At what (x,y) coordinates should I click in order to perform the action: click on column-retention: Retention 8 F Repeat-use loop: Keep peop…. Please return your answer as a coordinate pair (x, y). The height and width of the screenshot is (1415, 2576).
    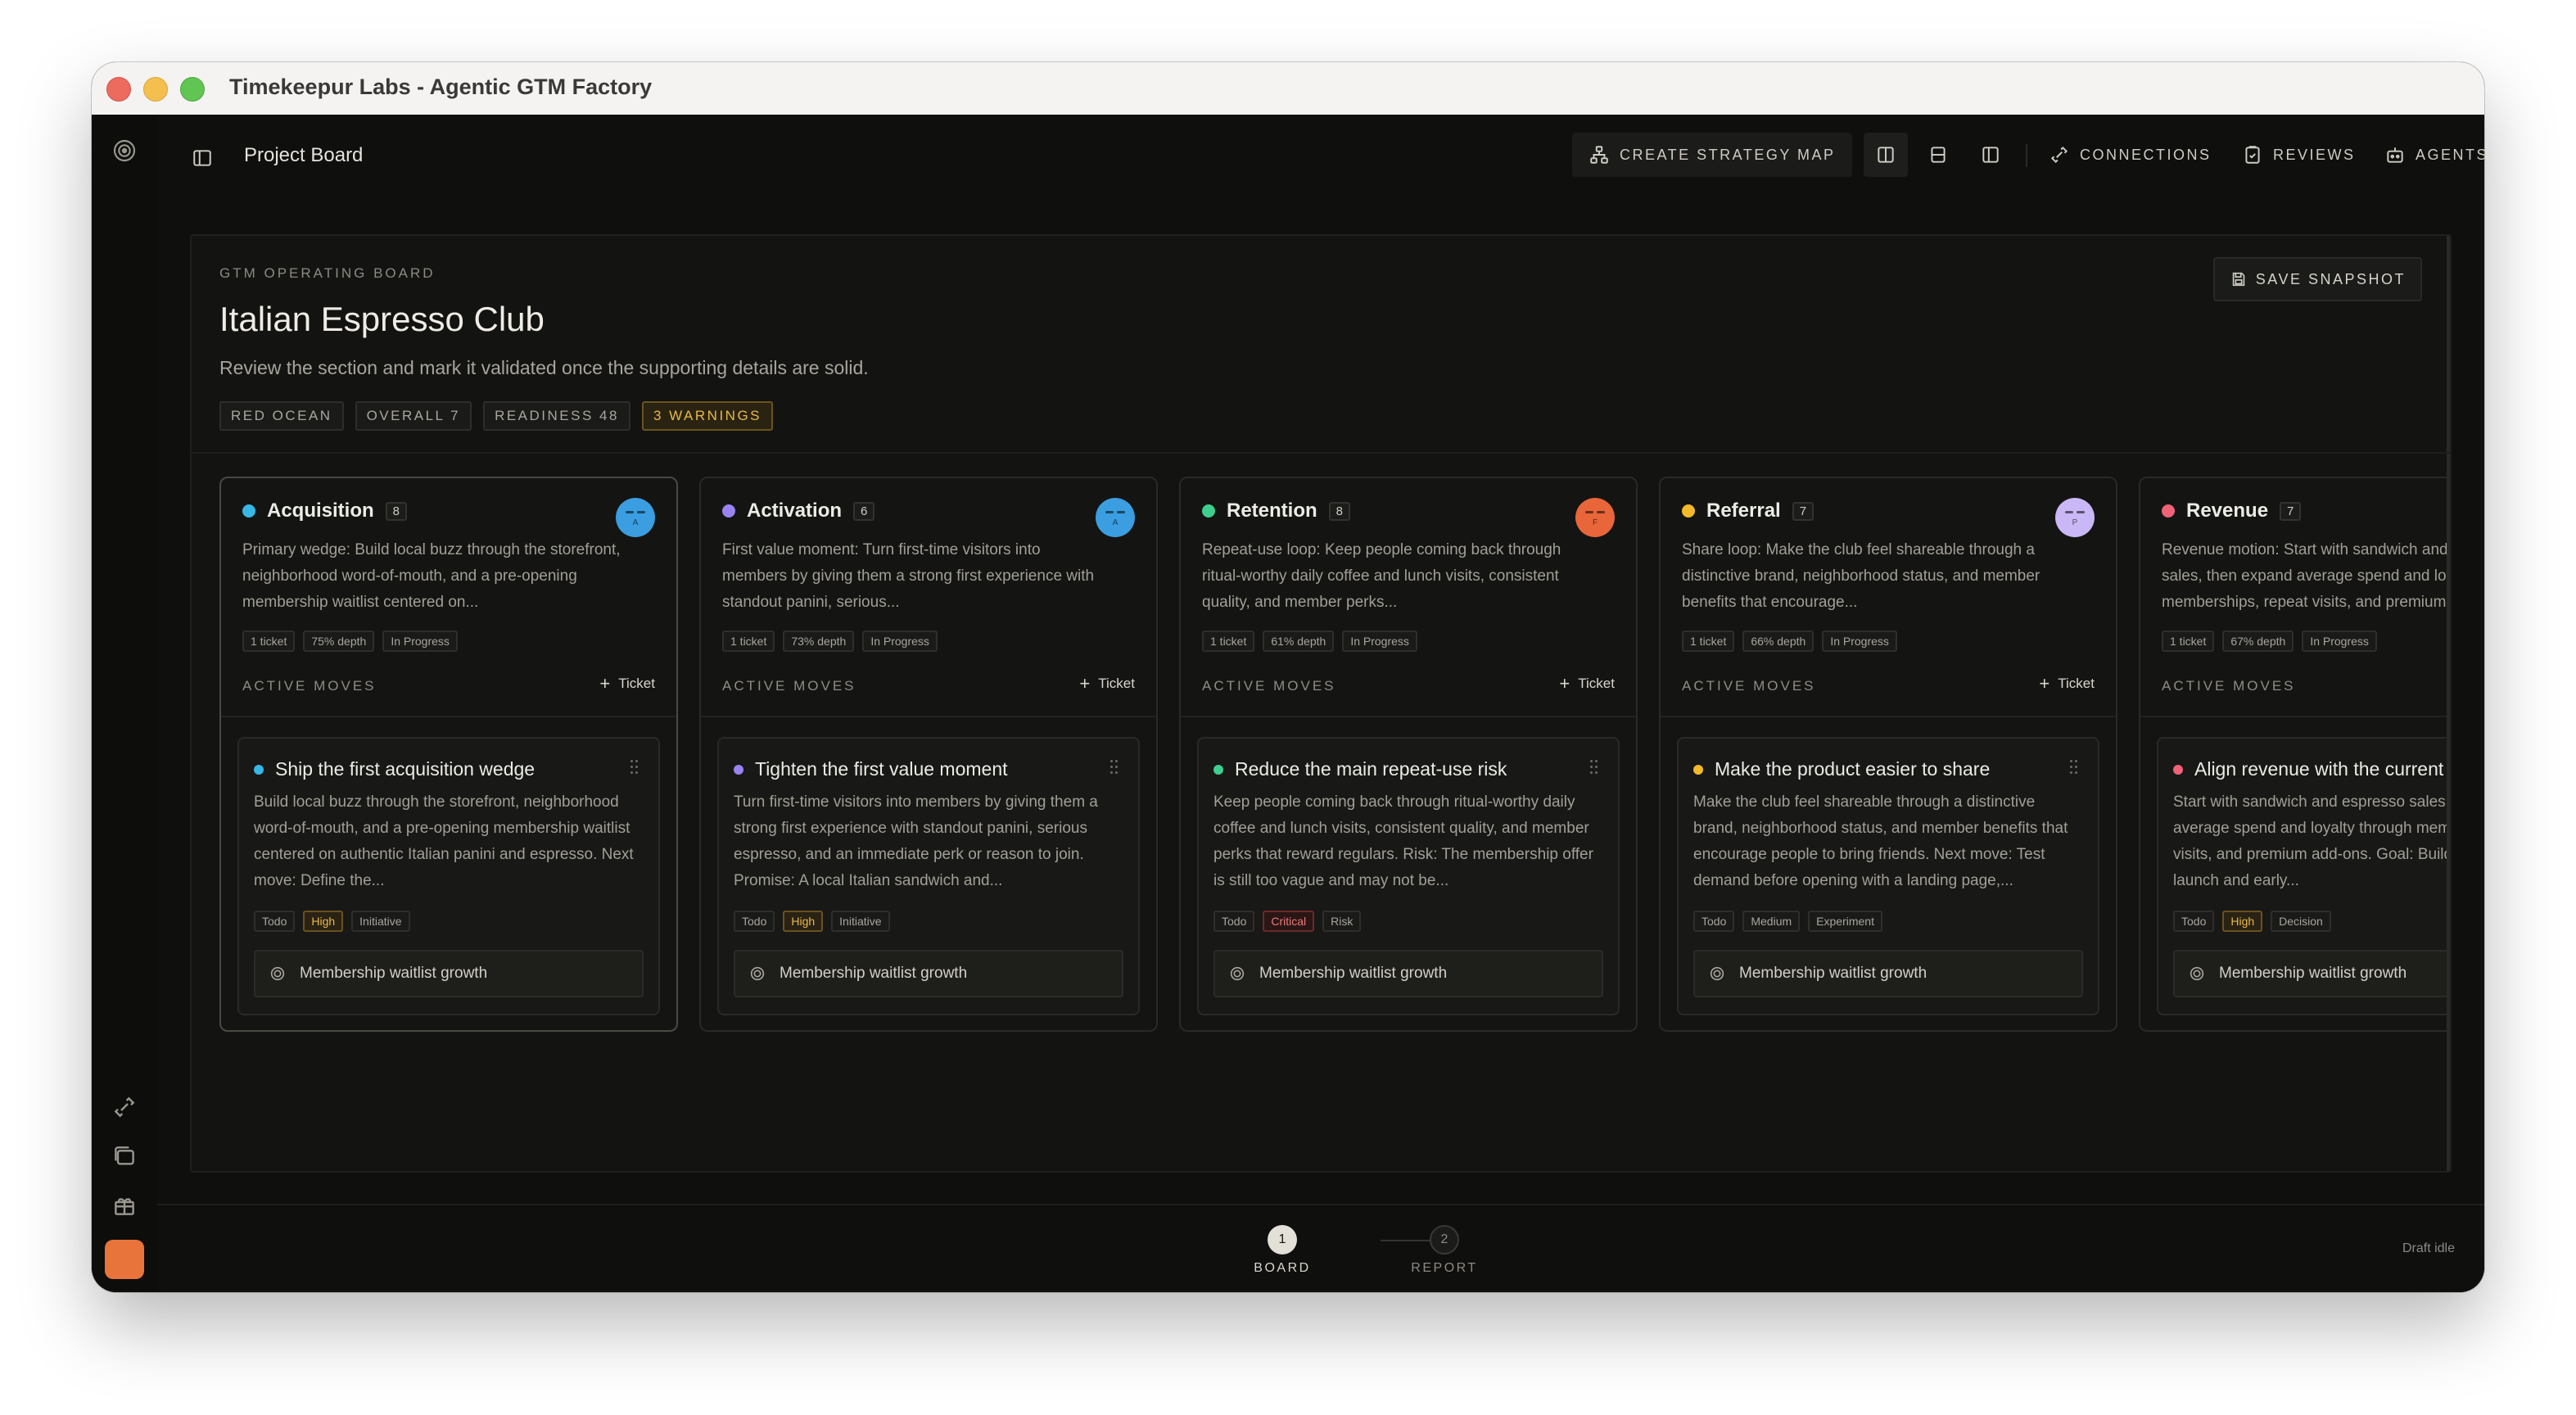
    Looking at the image, I should click on (1408, 754).